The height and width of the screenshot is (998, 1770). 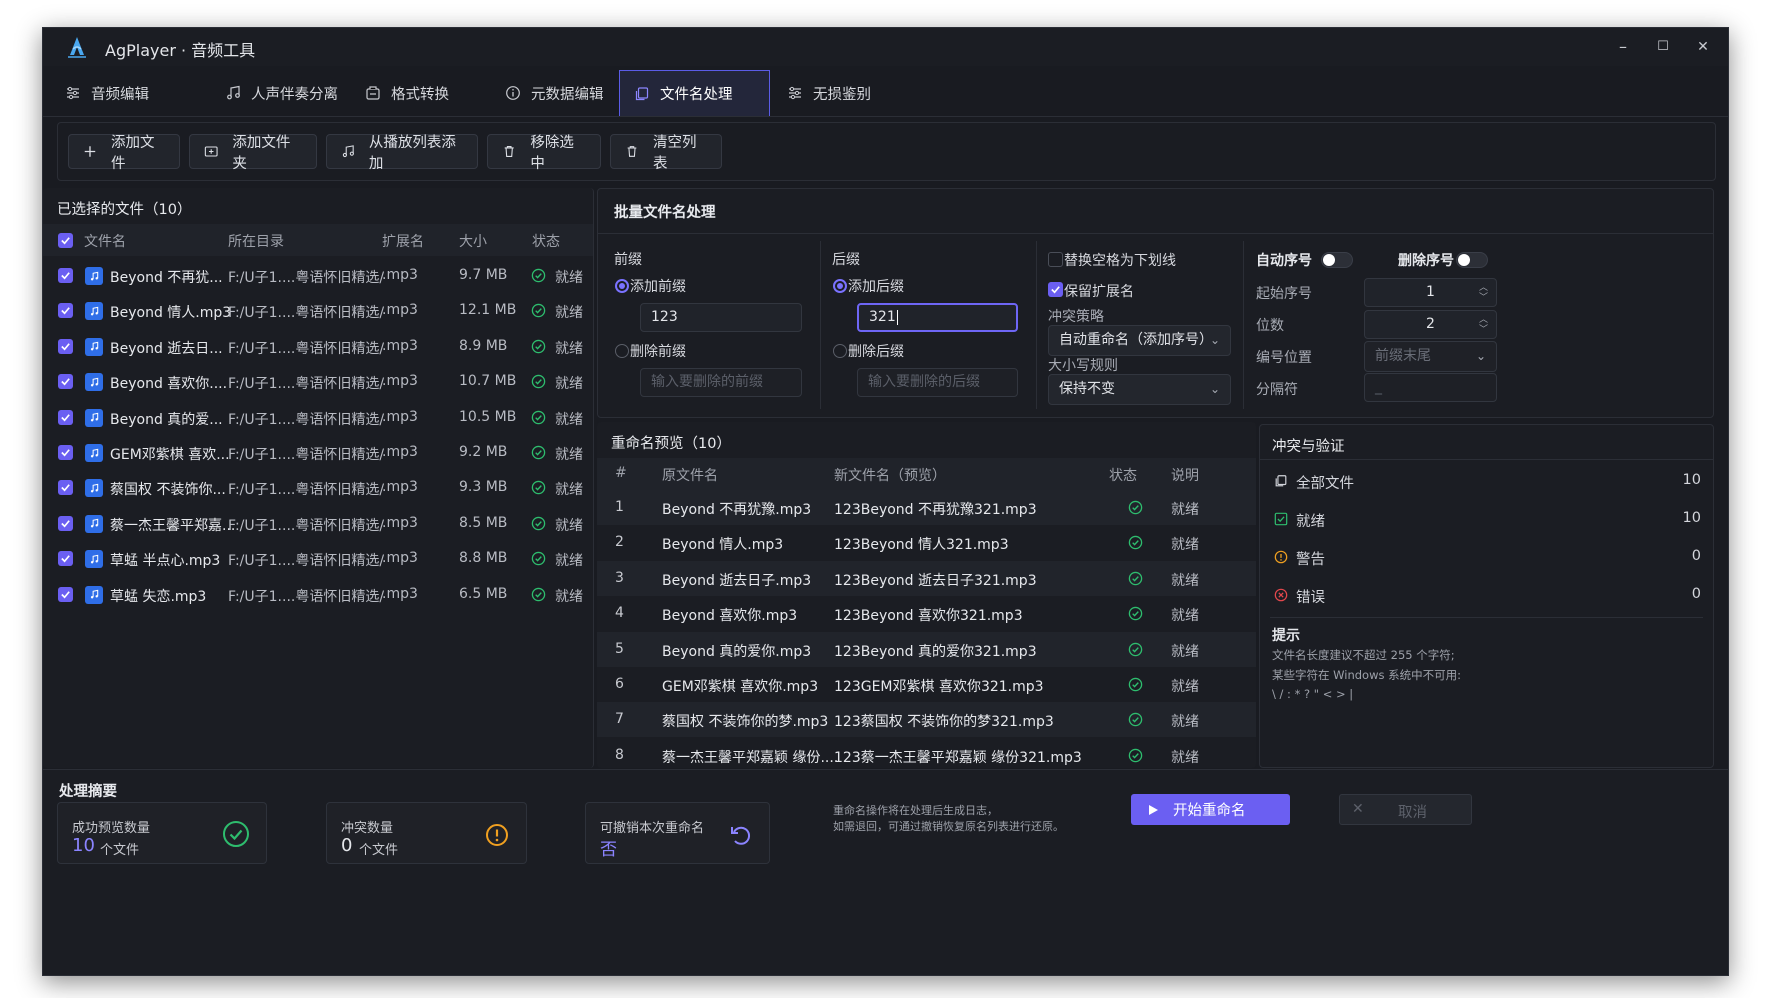 I want to click on file-status: 就绪, so click(x=569, y=419).